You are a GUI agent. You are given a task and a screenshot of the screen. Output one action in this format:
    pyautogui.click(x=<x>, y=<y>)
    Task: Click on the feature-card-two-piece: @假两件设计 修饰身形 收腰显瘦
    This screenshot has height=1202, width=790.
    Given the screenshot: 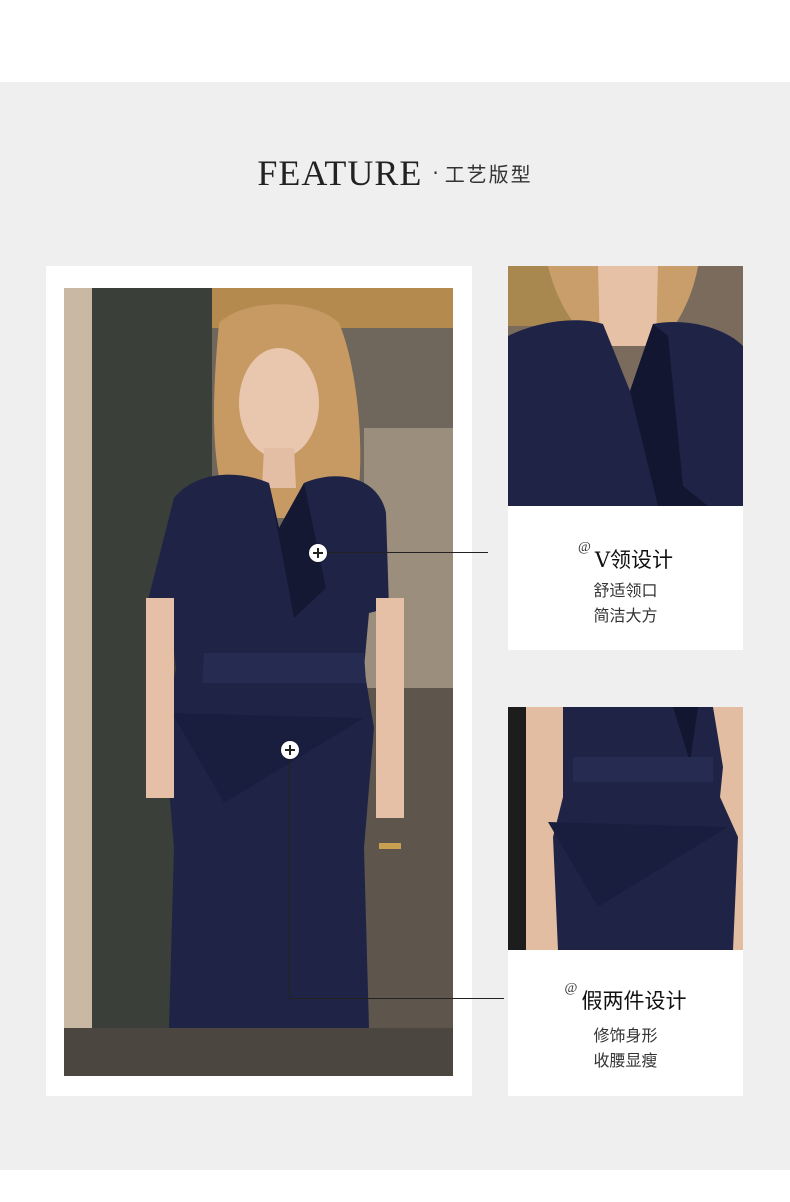 What is the action you would take?
    pyautogui.click(x=625, y=901)
    